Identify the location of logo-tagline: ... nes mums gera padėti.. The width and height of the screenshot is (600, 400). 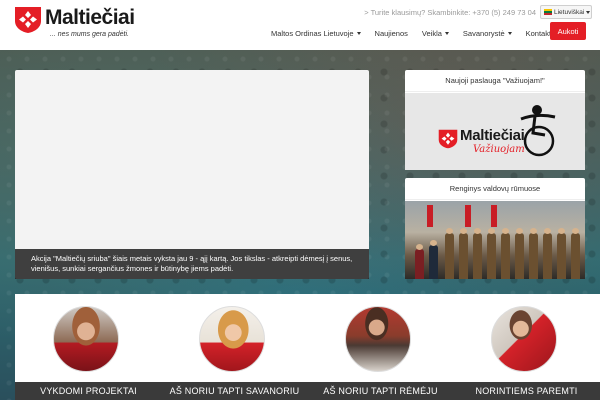
(89, 34).